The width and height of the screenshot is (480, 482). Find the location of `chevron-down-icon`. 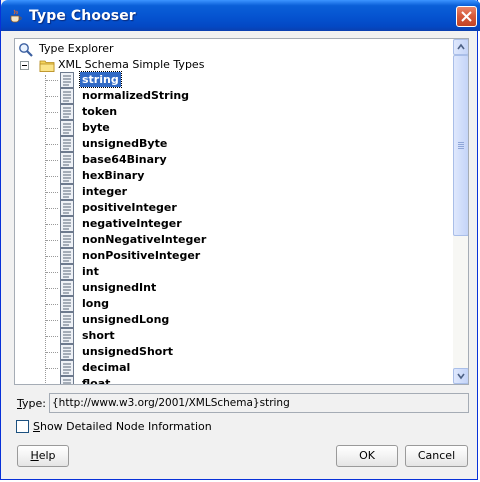

chevron-down-icon is located at coordinates (461, 376).